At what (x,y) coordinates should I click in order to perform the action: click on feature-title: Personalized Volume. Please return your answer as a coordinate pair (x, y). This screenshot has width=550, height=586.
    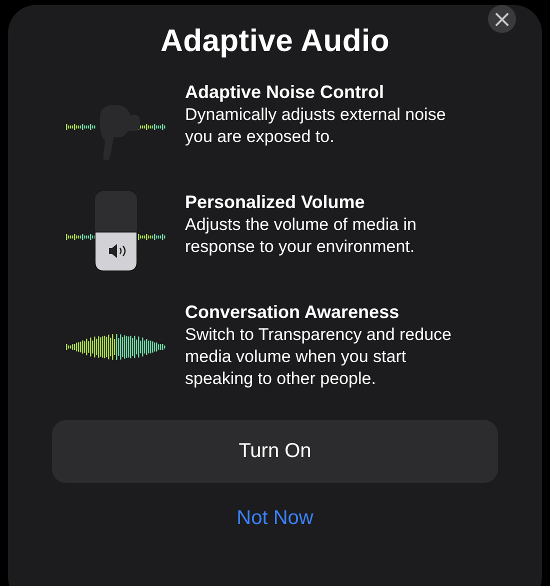
    Looking at the image, I should click on (275, 202).